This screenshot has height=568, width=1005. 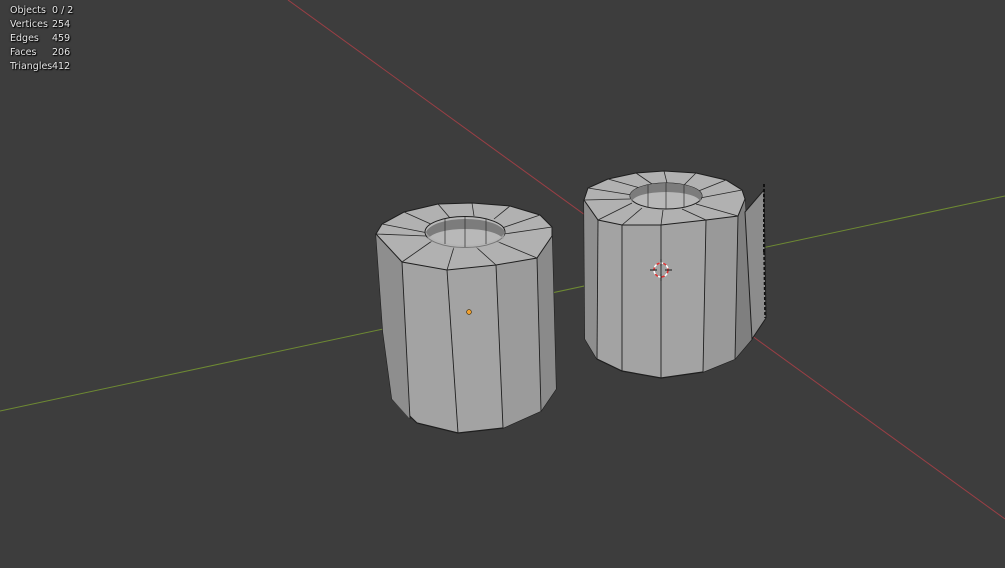 What do you see at coordinates (469, 312) in the screenshot?
I see `object-origin-icon` at bounding box center [469, 312].